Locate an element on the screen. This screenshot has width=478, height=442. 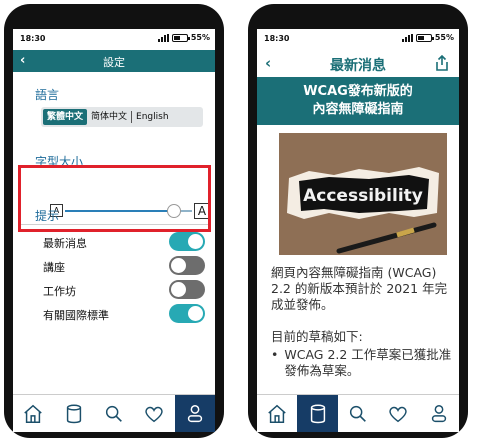
toggle-label: 講座 is located at coordinates (54, 267).